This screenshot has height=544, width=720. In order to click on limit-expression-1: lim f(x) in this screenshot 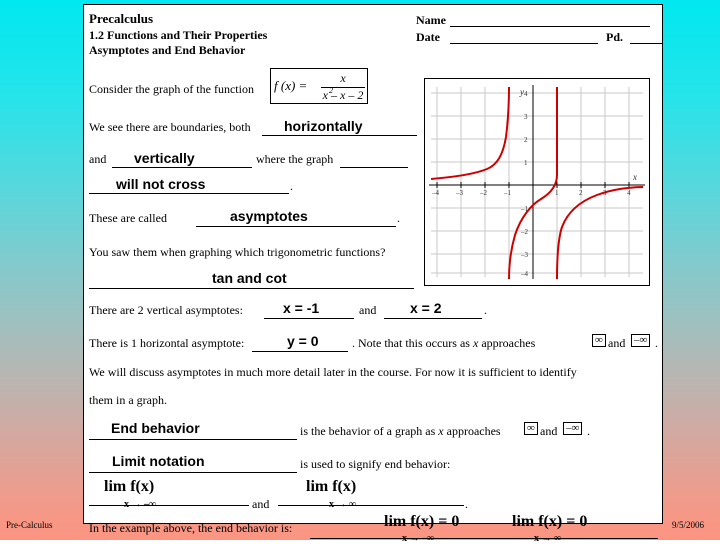, I will do `click(129, 486)`.